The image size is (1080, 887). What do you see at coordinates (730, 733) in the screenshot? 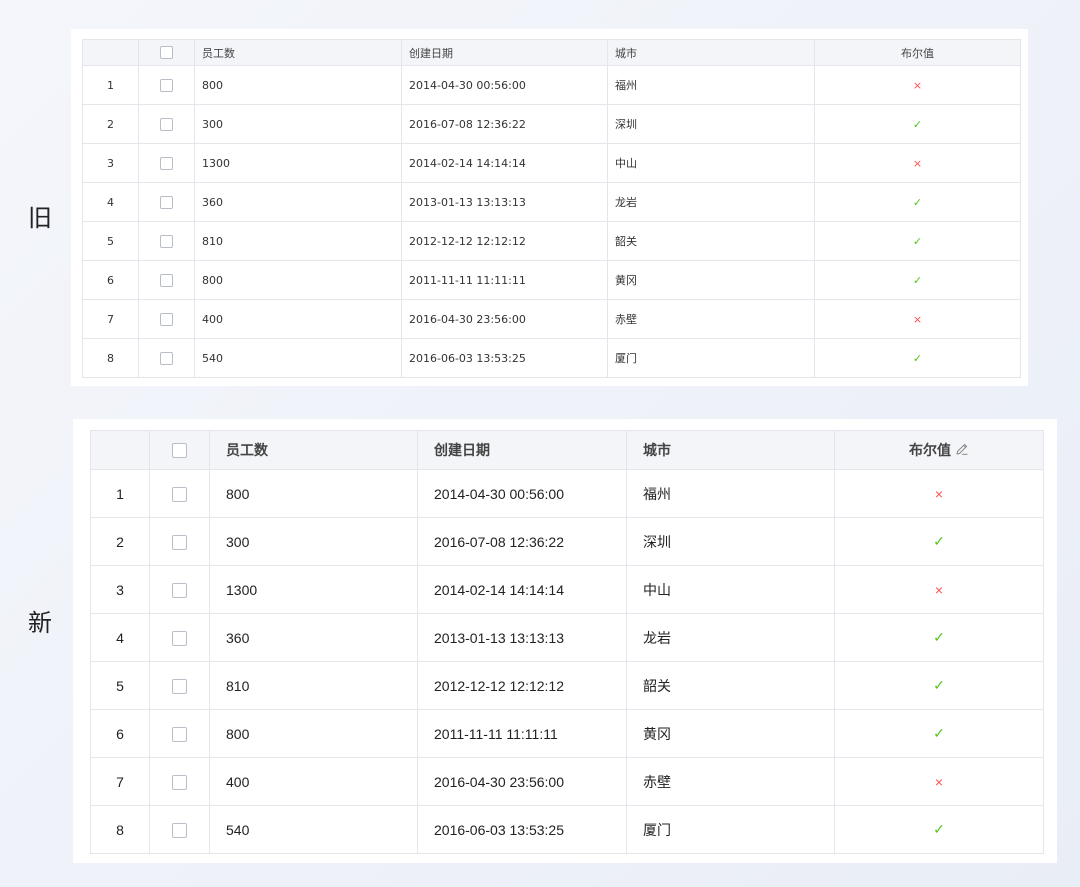
I see `city-cell: 黄冈` at bounding box center [730, 733].